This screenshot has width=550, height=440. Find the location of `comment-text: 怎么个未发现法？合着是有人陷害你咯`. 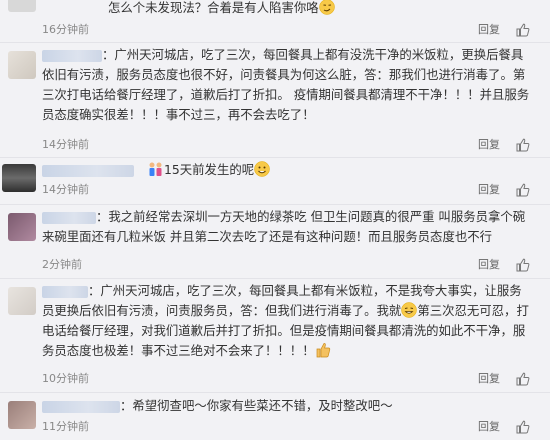

comment-text: 怎么个未发现法？合着是有人陷害你咯 is located at coordinates (321, 9).